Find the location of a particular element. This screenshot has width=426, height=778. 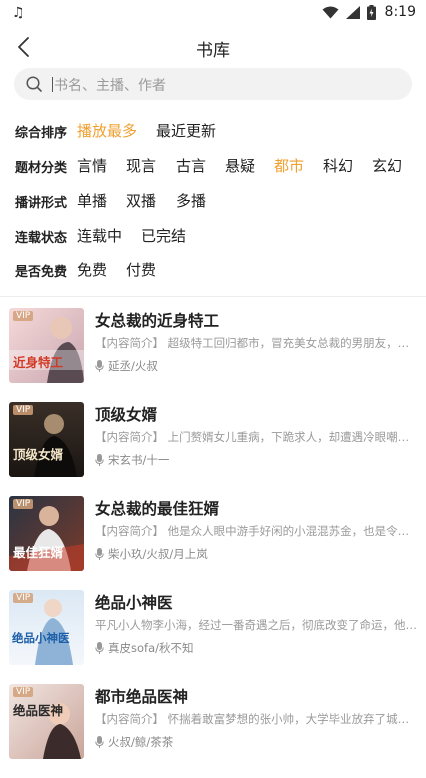

book-cover: VIP 最佳狂婿 is located at coordinates (46, 533).